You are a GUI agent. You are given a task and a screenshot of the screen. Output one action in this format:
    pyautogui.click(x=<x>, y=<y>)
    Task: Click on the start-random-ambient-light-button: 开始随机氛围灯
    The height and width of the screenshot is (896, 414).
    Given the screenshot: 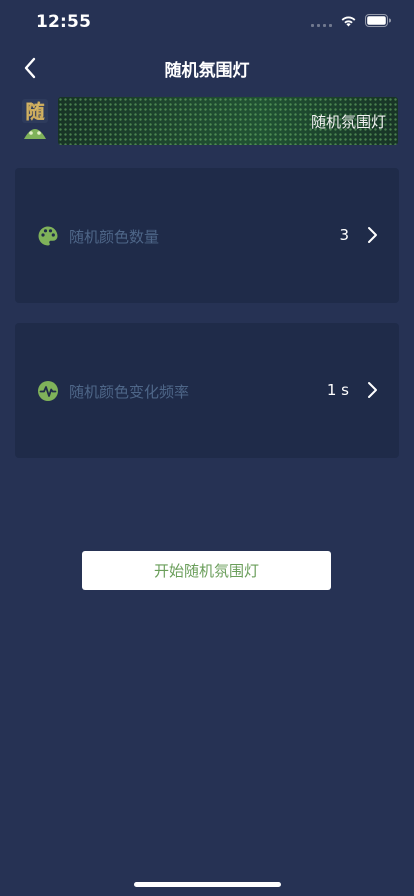 What is the action you would take?
    pyautogui.click(x=206, y=570)
    